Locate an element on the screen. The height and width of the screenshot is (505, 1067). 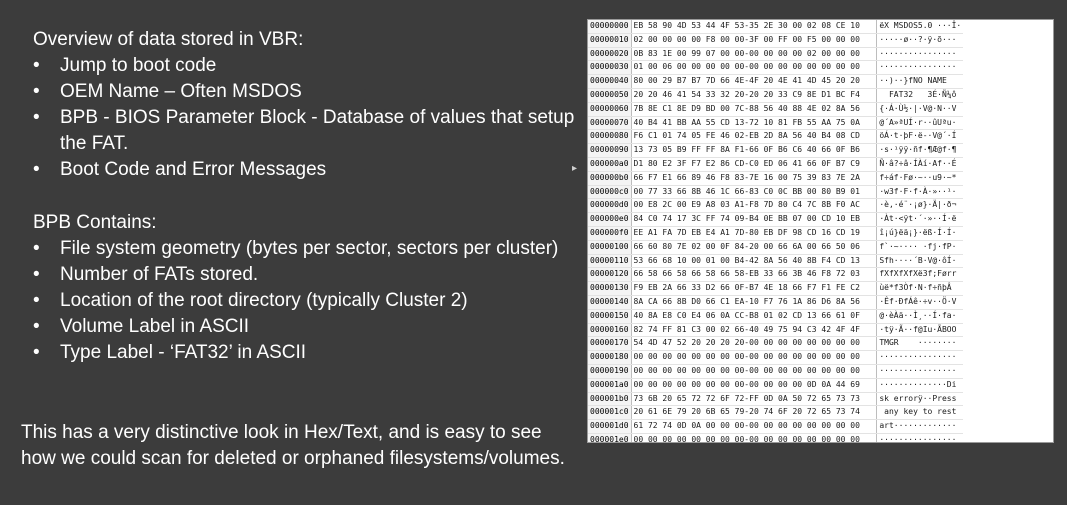
bullet-text: Type Label - ‘FAT32’ in ASCII is located at coordinates (183, 352).